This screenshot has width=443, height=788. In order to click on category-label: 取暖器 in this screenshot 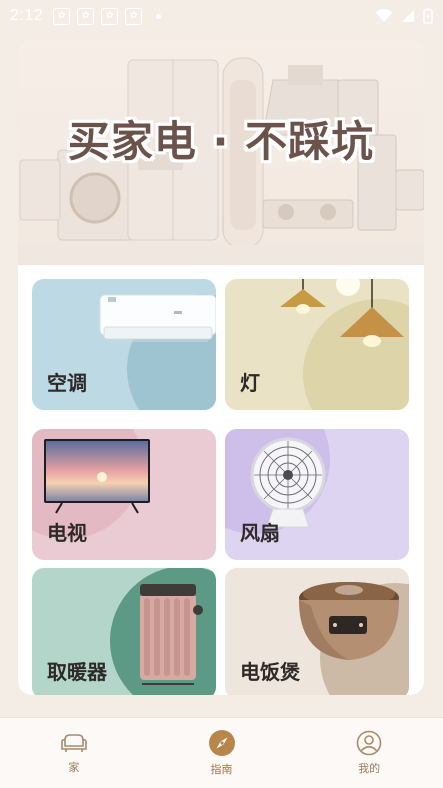, I will do `click(77, 672)`.